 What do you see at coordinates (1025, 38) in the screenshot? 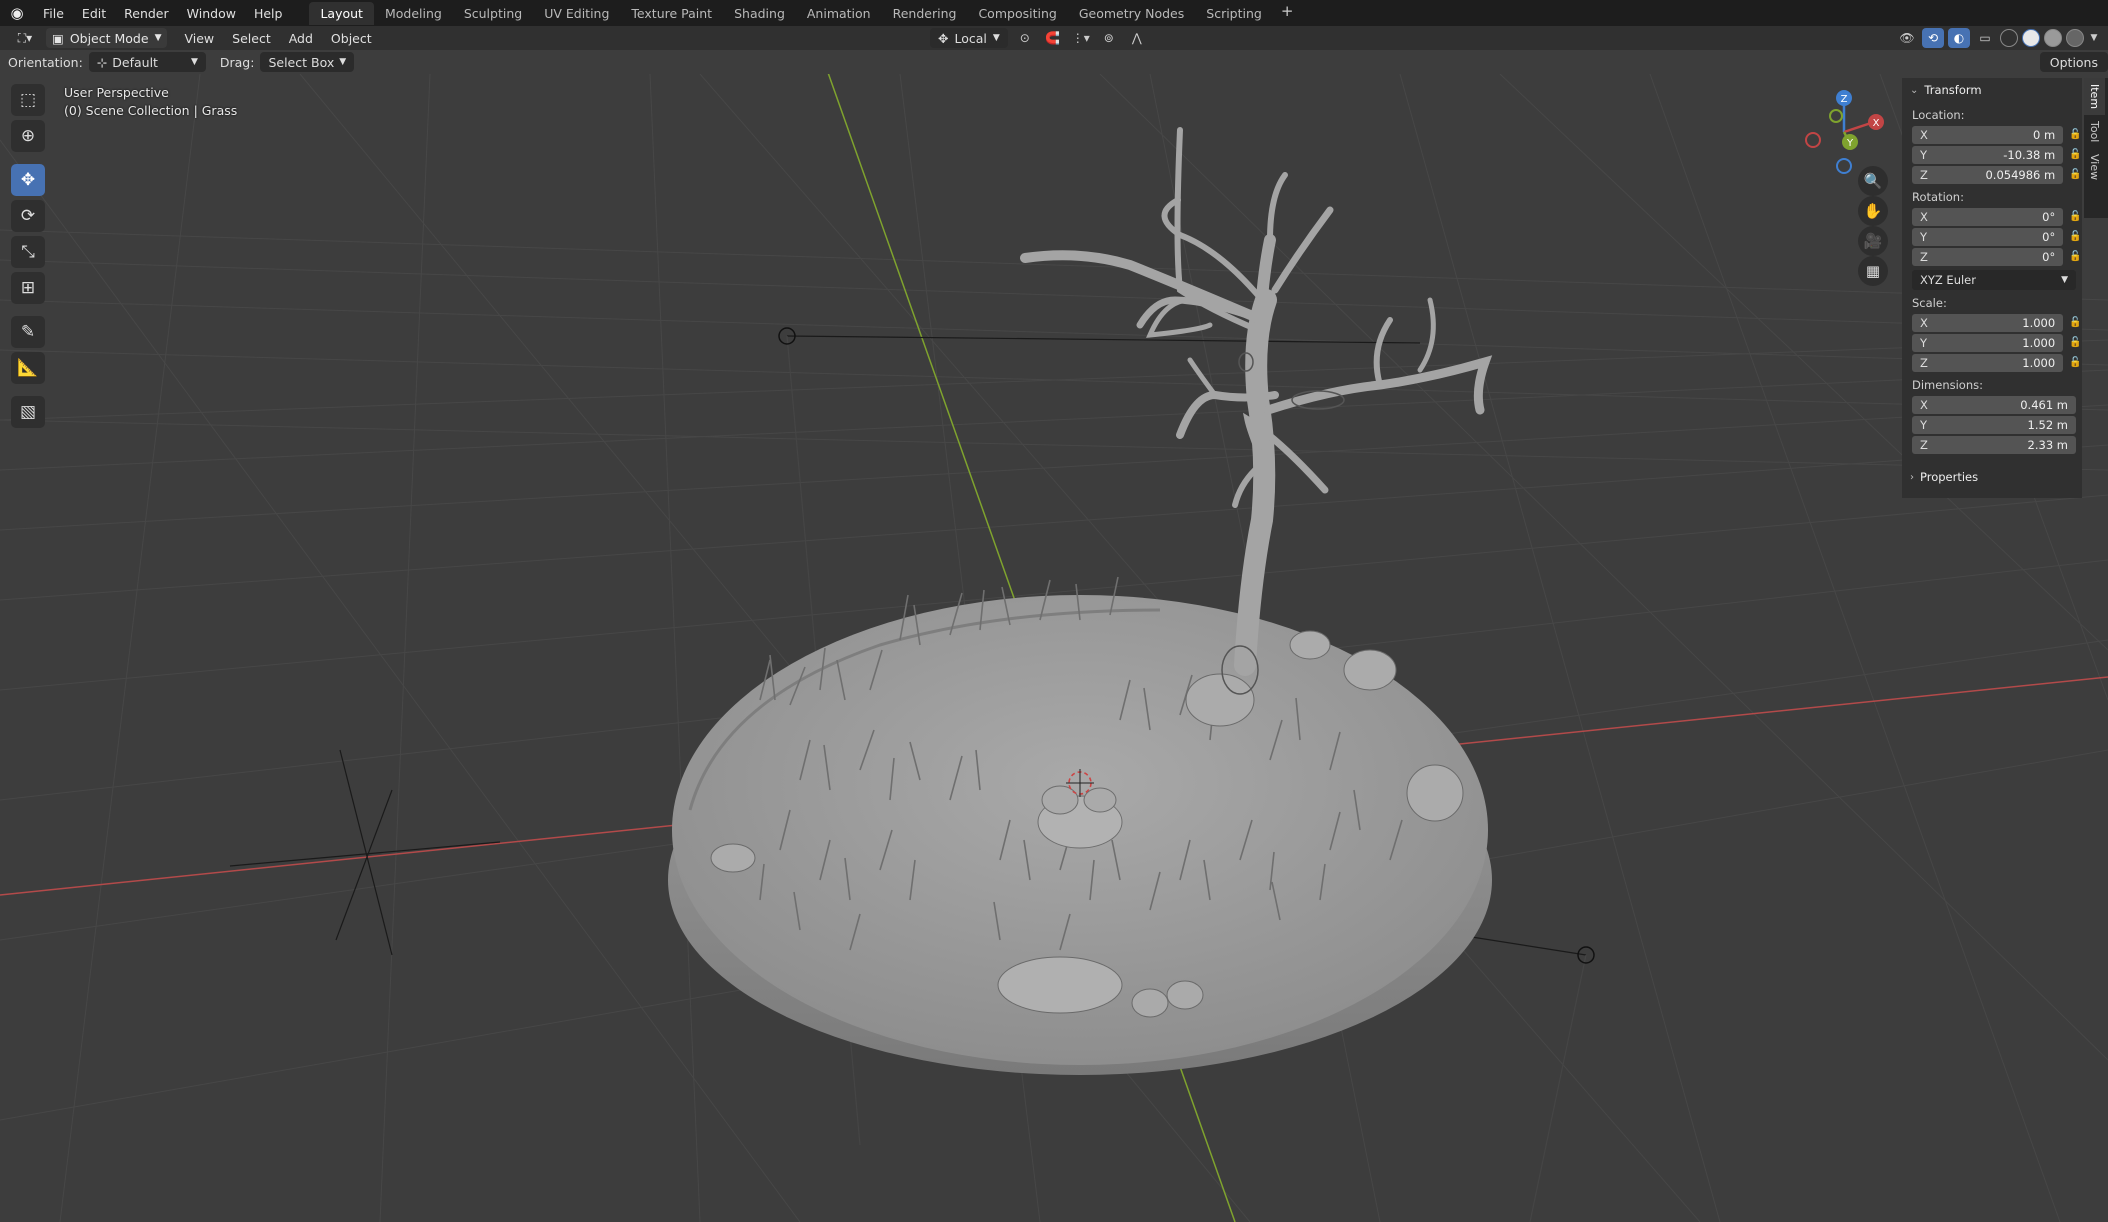
I see `pivot-point-icon: ⊙` at bounding box center [1025, 38].